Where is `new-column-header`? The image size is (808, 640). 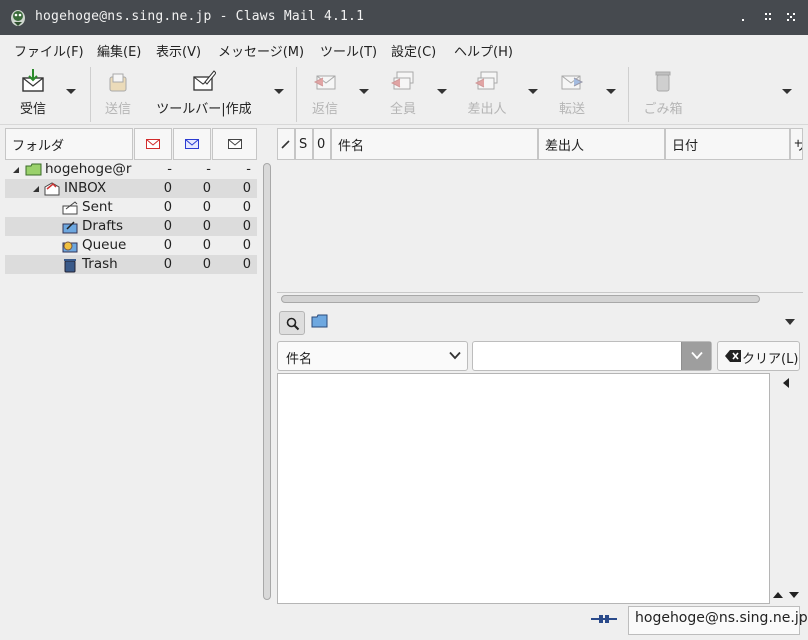
new-column-header is located at coordinates (192, 144).